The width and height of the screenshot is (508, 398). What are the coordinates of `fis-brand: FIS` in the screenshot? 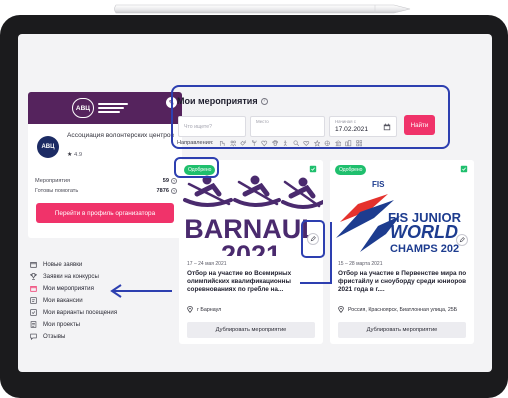 It's located at (378, 184).